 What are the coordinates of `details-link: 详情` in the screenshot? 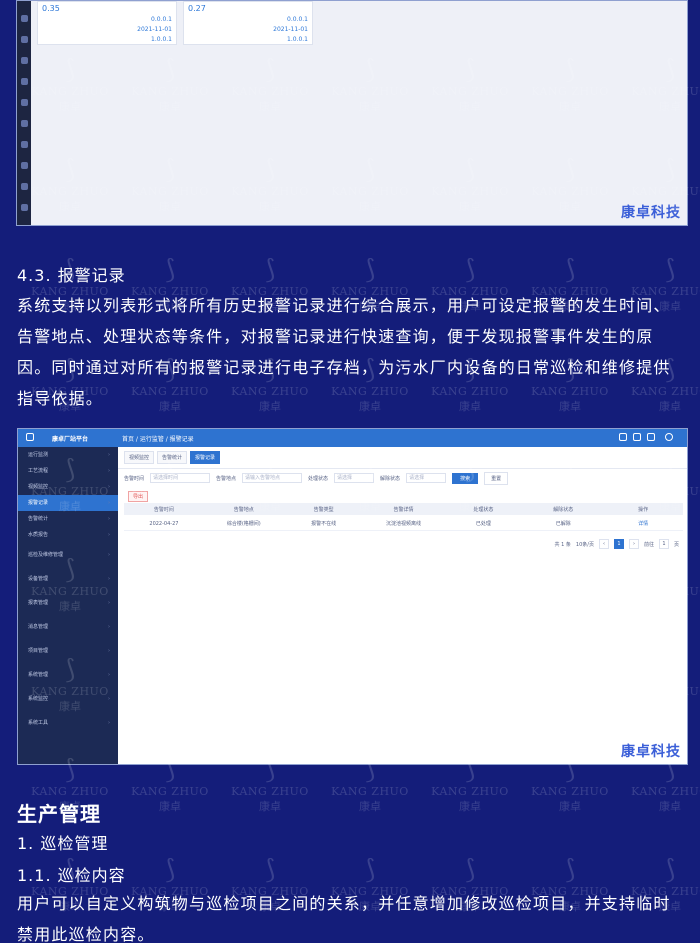 It's located at (643, 523).